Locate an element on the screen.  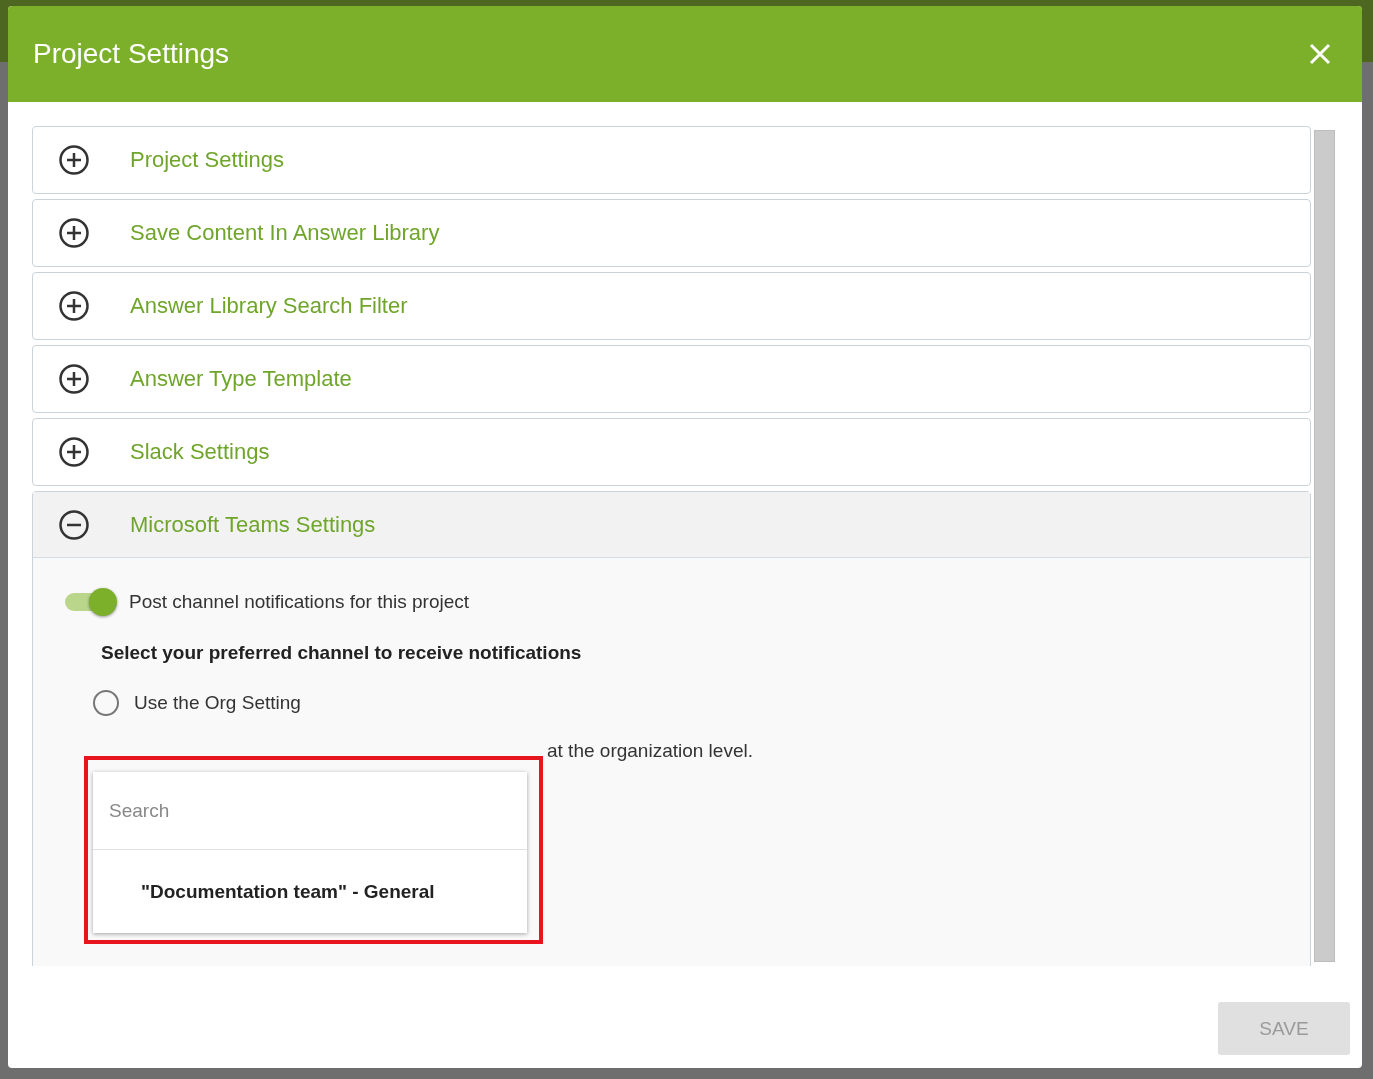
collapse-icon is located at coordinates (74, 524).